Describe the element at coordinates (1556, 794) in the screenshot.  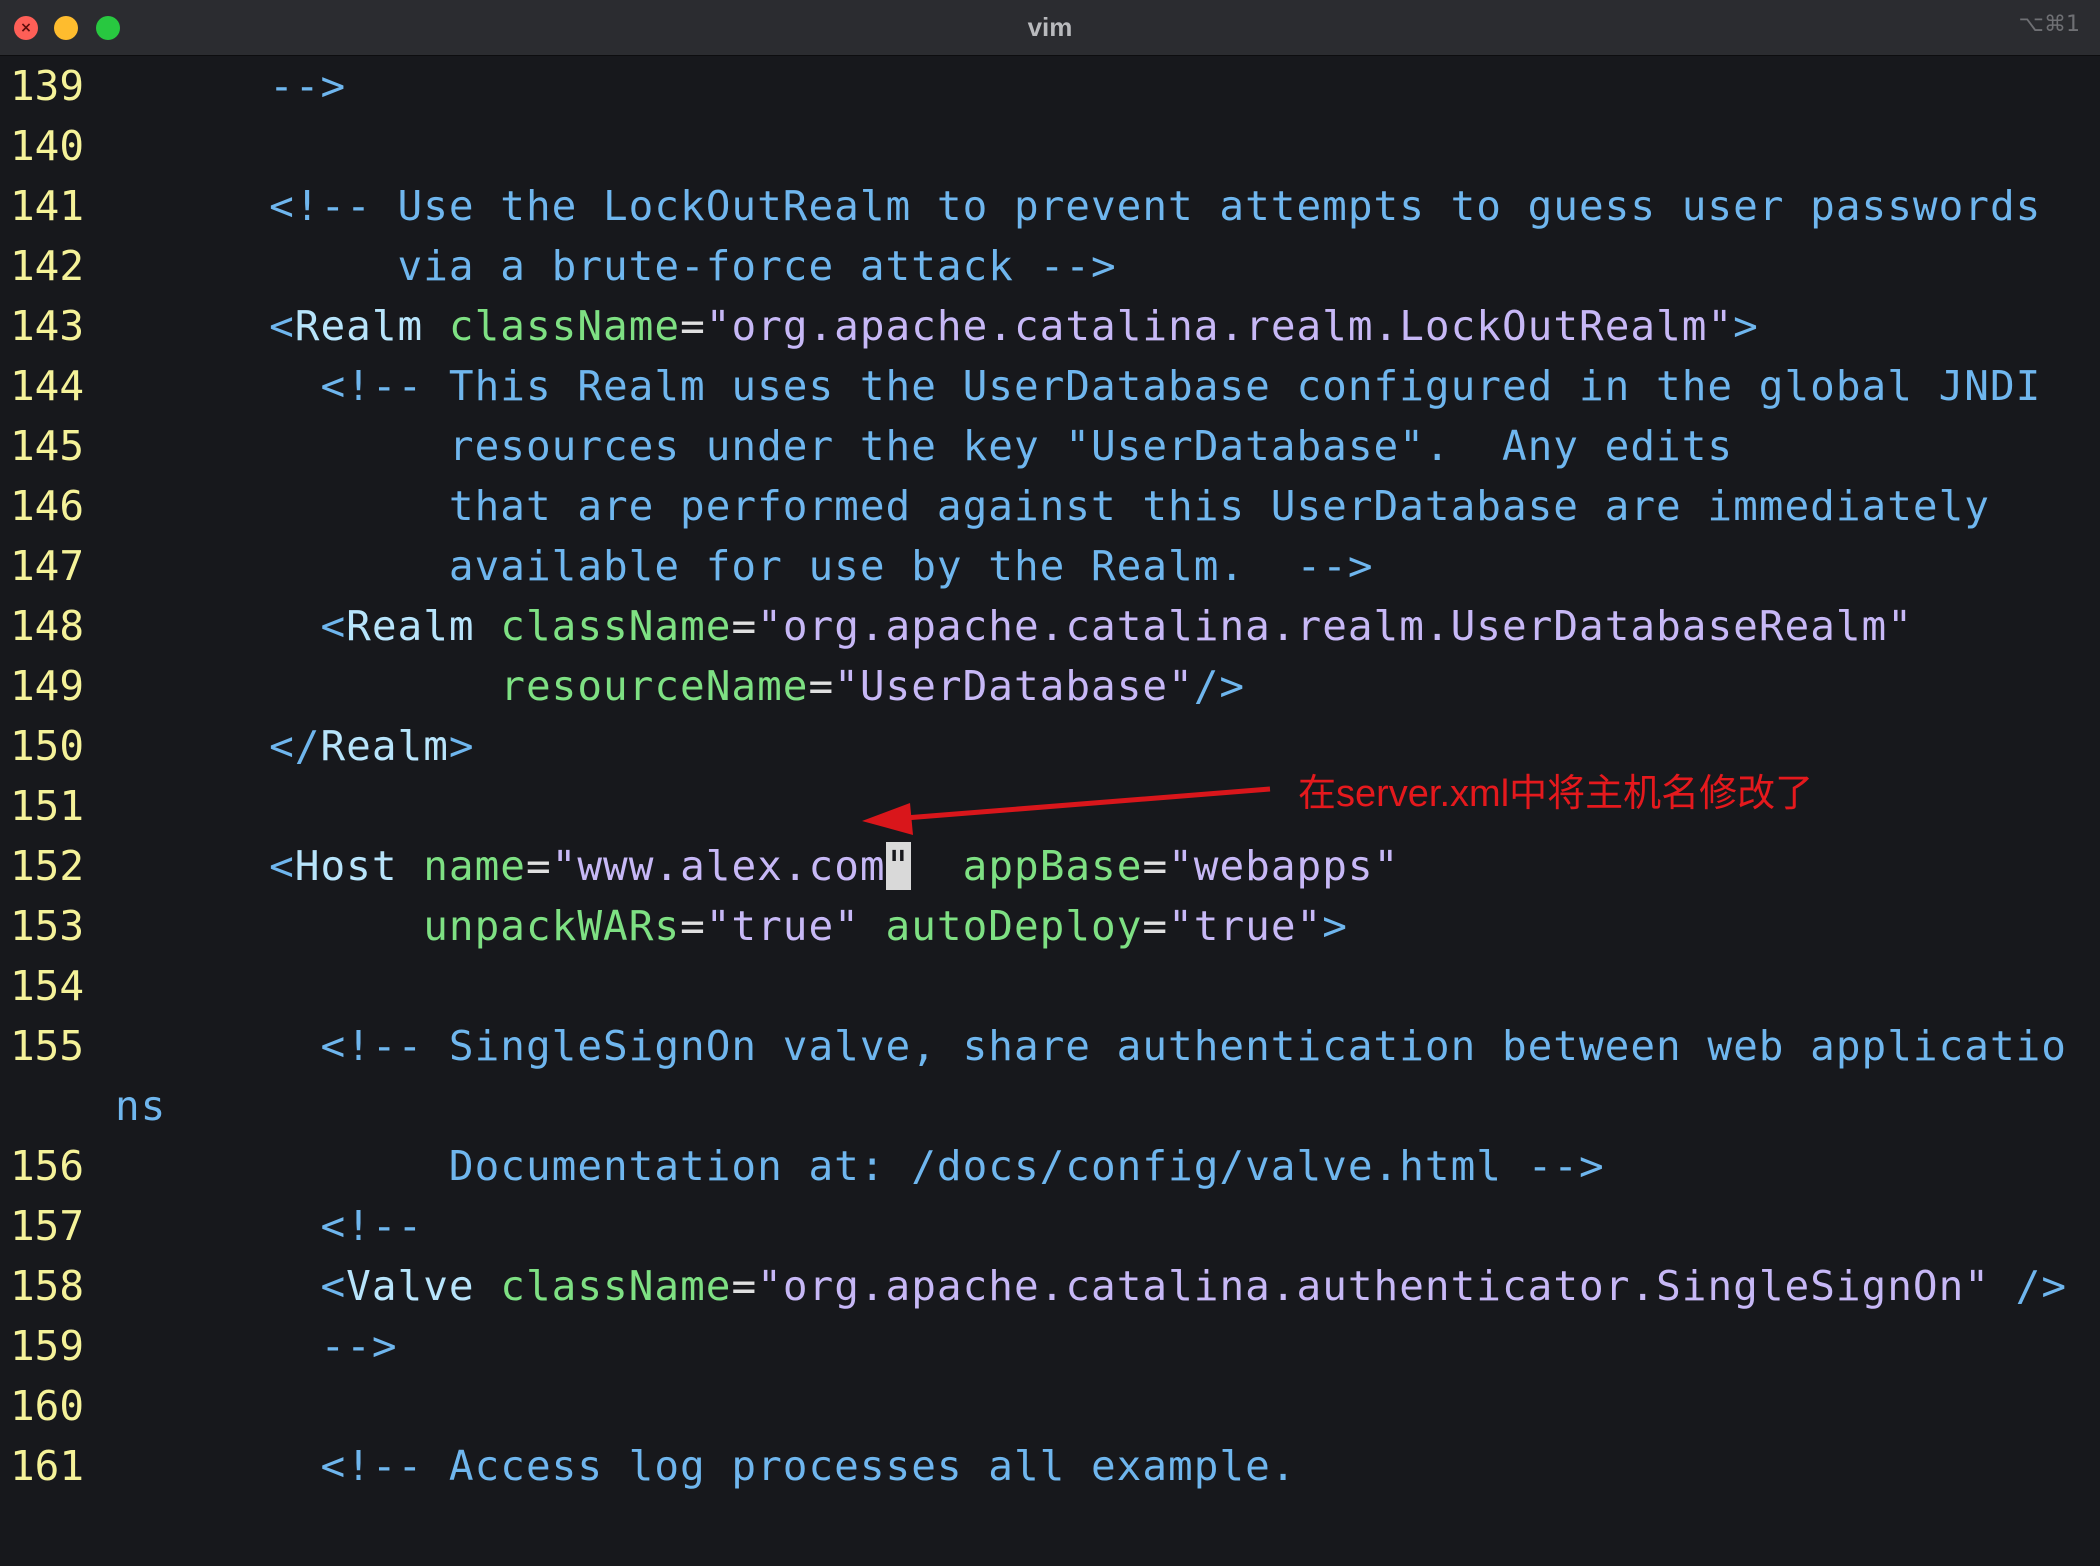
I see `annotation-text: 在server.xml中将主机名修改了` at that location.